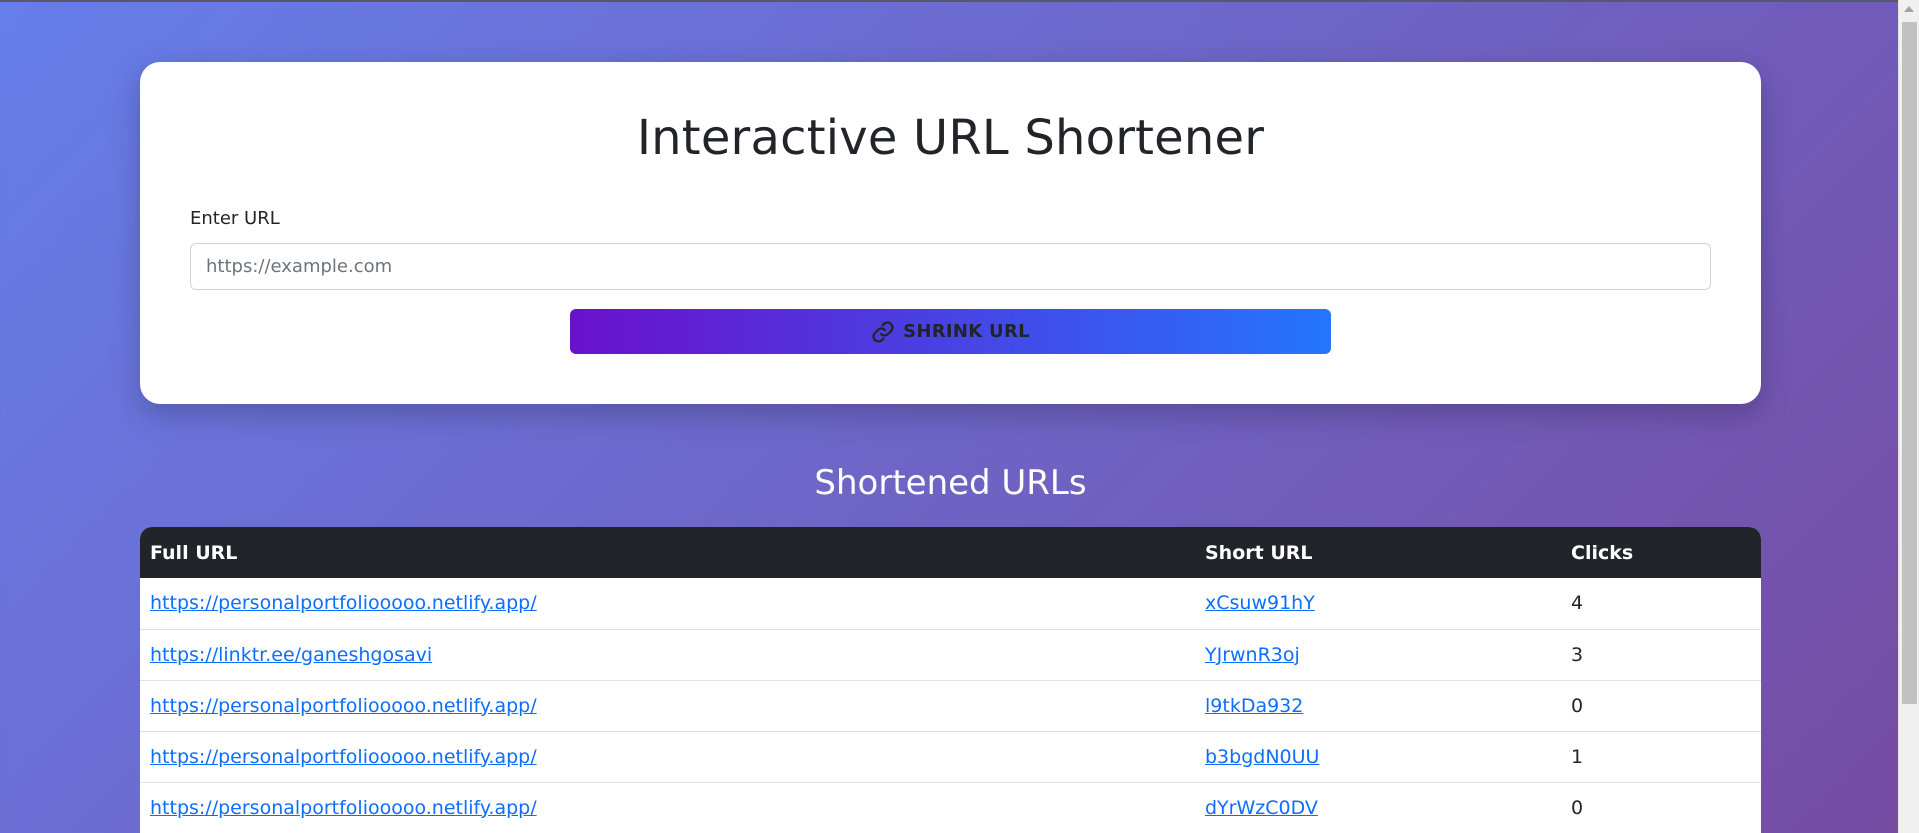  Describe the element at coordinates (1252, 655) in the screenshot. I see `short-url-link: YJrwnR3oj` at that location.